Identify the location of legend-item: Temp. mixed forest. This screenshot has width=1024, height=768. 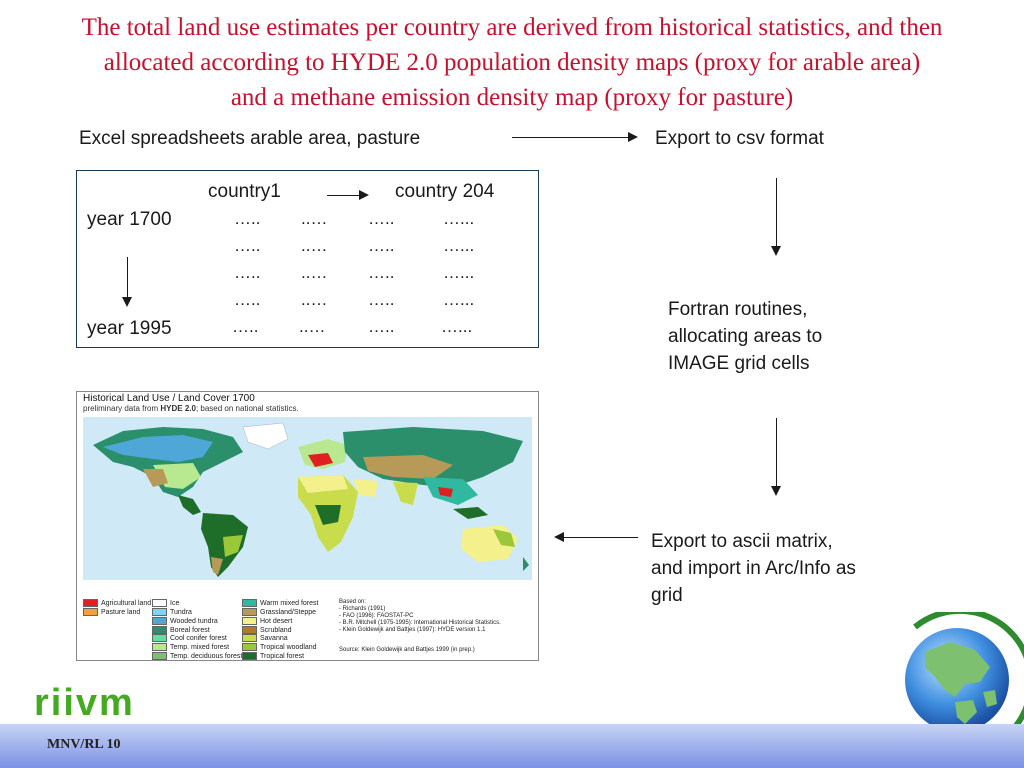
(197, 647).